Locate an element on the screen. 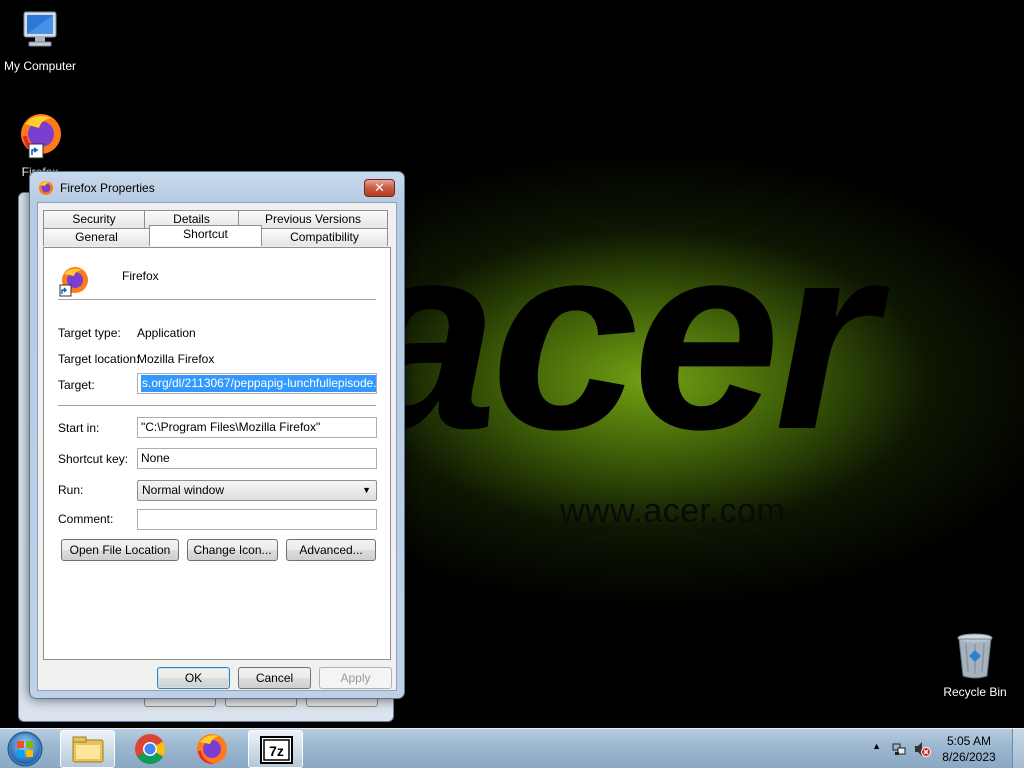 This screenshot has width=1024, height=768. desktop-icon-recycle-bin: Recycle Bin is located at coordinates (975, 664).